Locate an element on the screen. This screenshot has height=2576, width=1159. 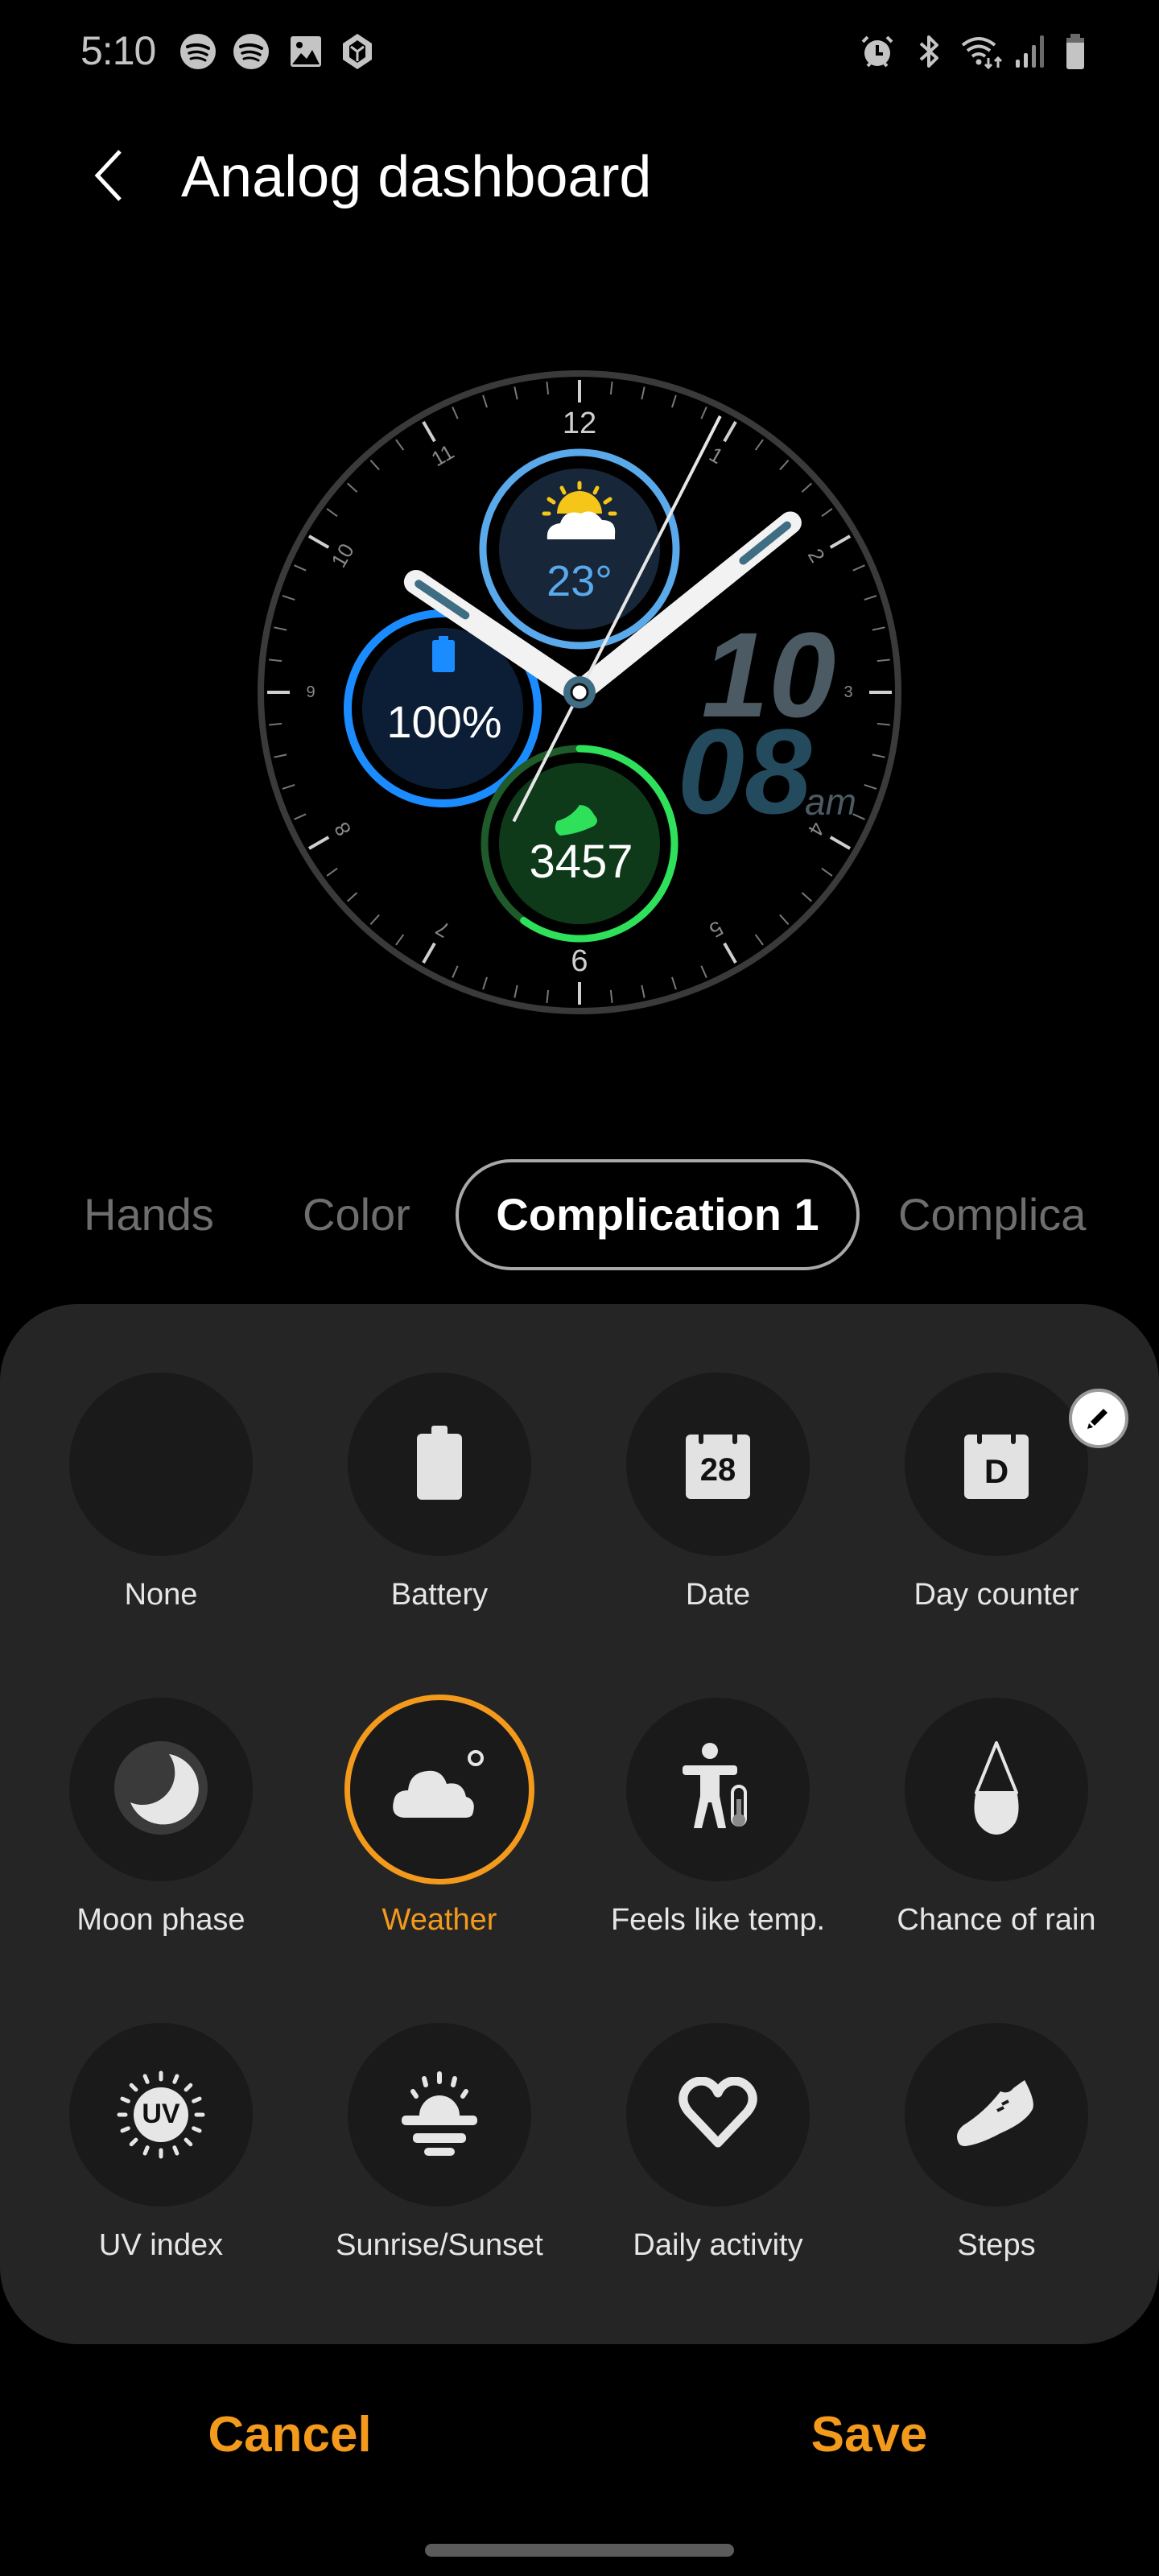
option-battery: Battery is located at coordinates (440, 1517).